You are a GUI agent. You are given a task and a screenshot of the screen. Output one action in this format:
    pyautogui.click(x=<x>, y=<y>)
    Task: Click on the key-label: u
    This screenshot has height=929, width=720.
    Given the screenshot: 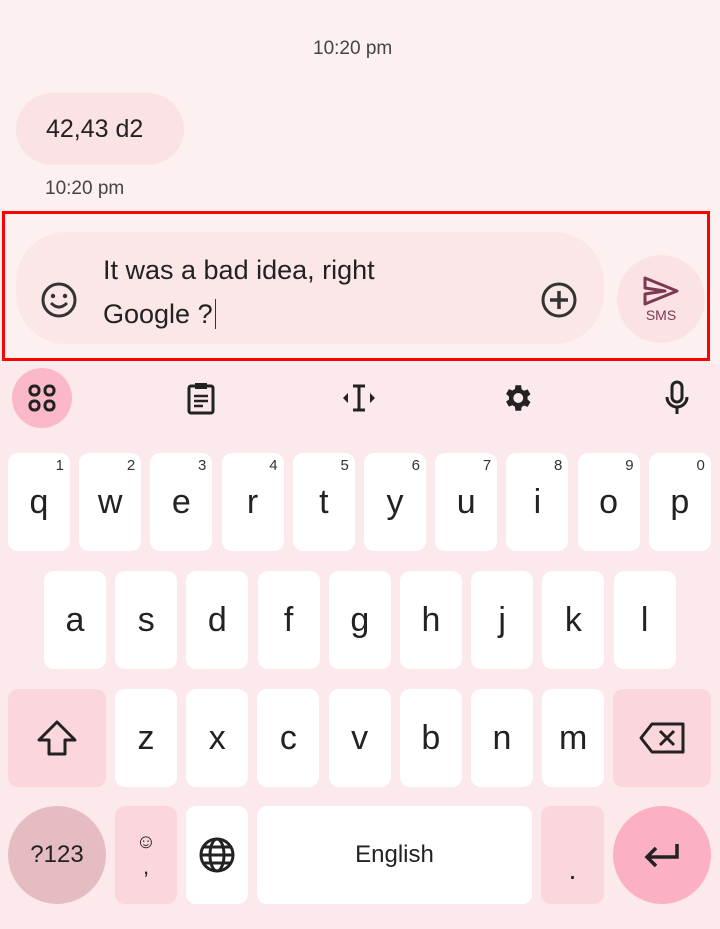 What is the action you would take?
    pyautogui.click(x=466, y=501)
    